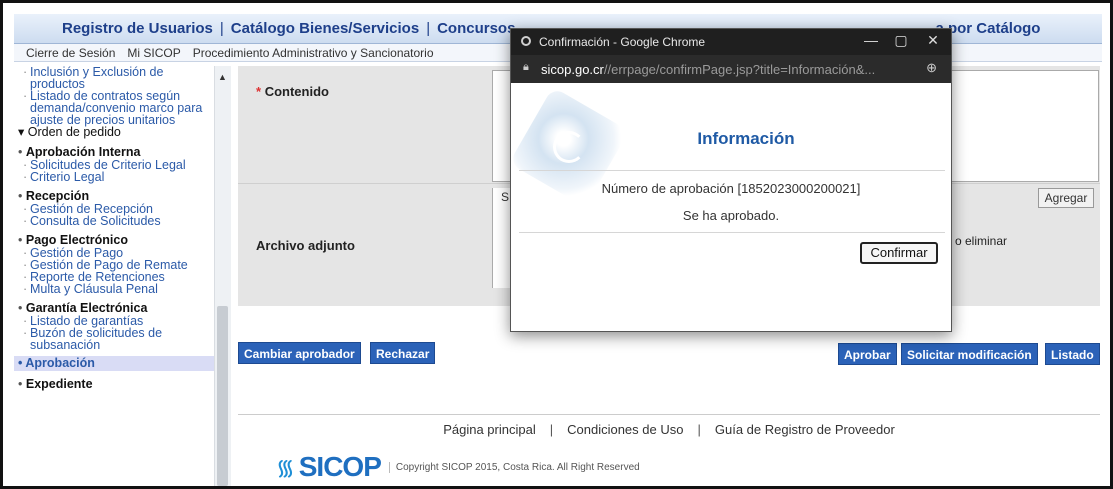  What do you see at coordinates (137, 28) in the screenshot?
I see `nav-registro-usuarios: Registro de Usuarios` at bounding box center [137, 28].